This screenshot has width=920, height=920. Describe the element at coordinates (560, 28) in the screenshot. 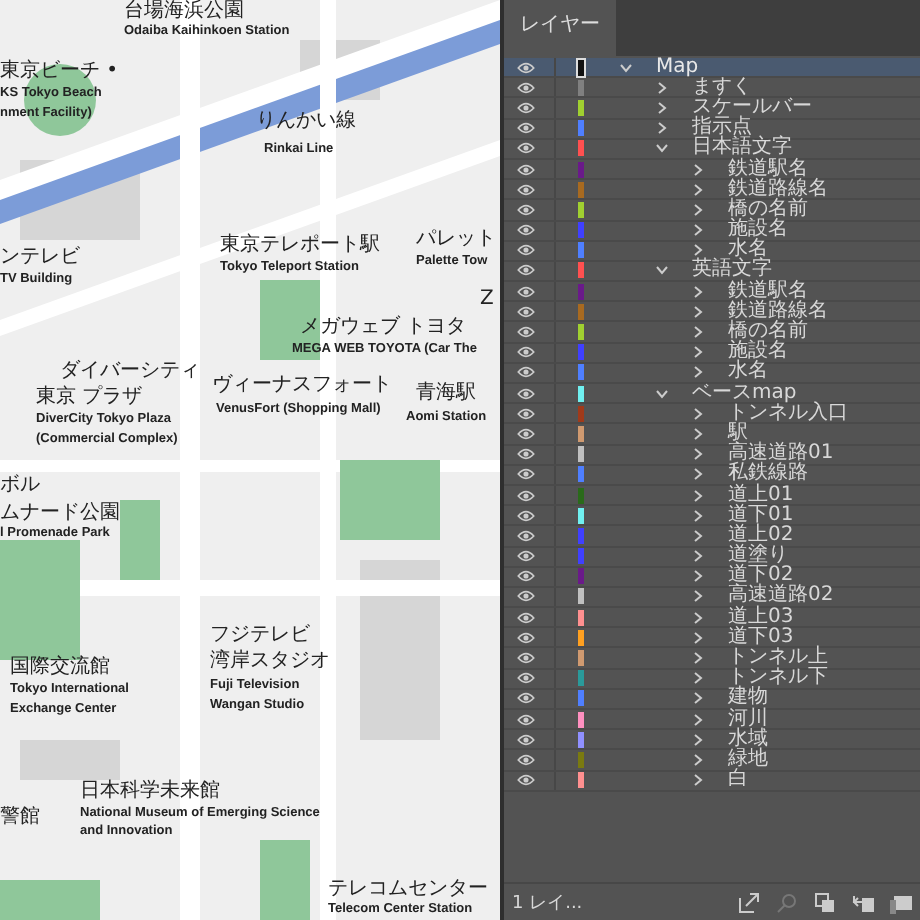

I see `layers-tab: レイヤー` at that location.